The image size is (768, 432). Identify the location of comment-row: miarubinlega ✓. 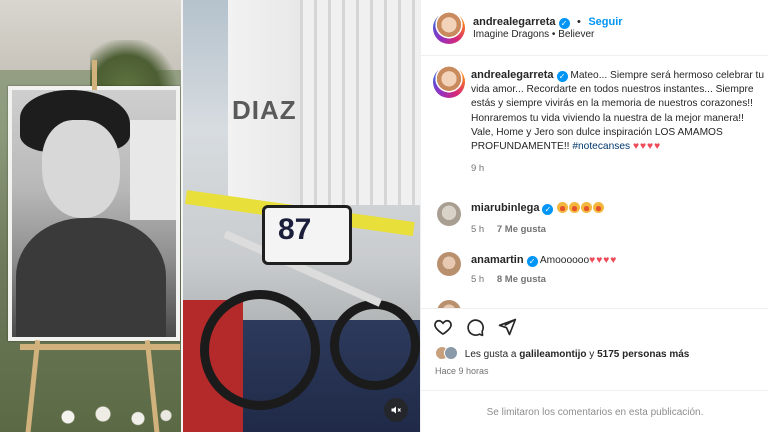
(538, 208).